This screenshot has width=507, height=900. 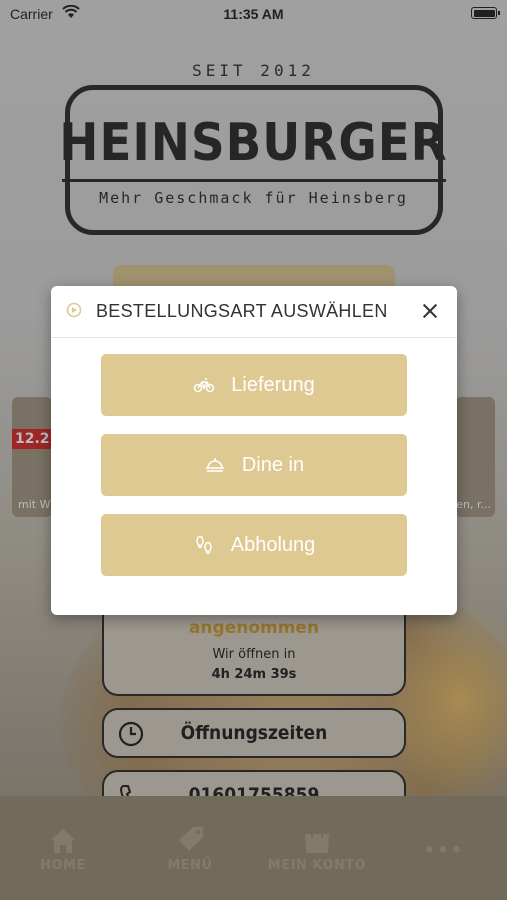 What do you see at coordinates (214, 465) in the screenshot?
I see `dish-icon` at bounding box center [214, 465].